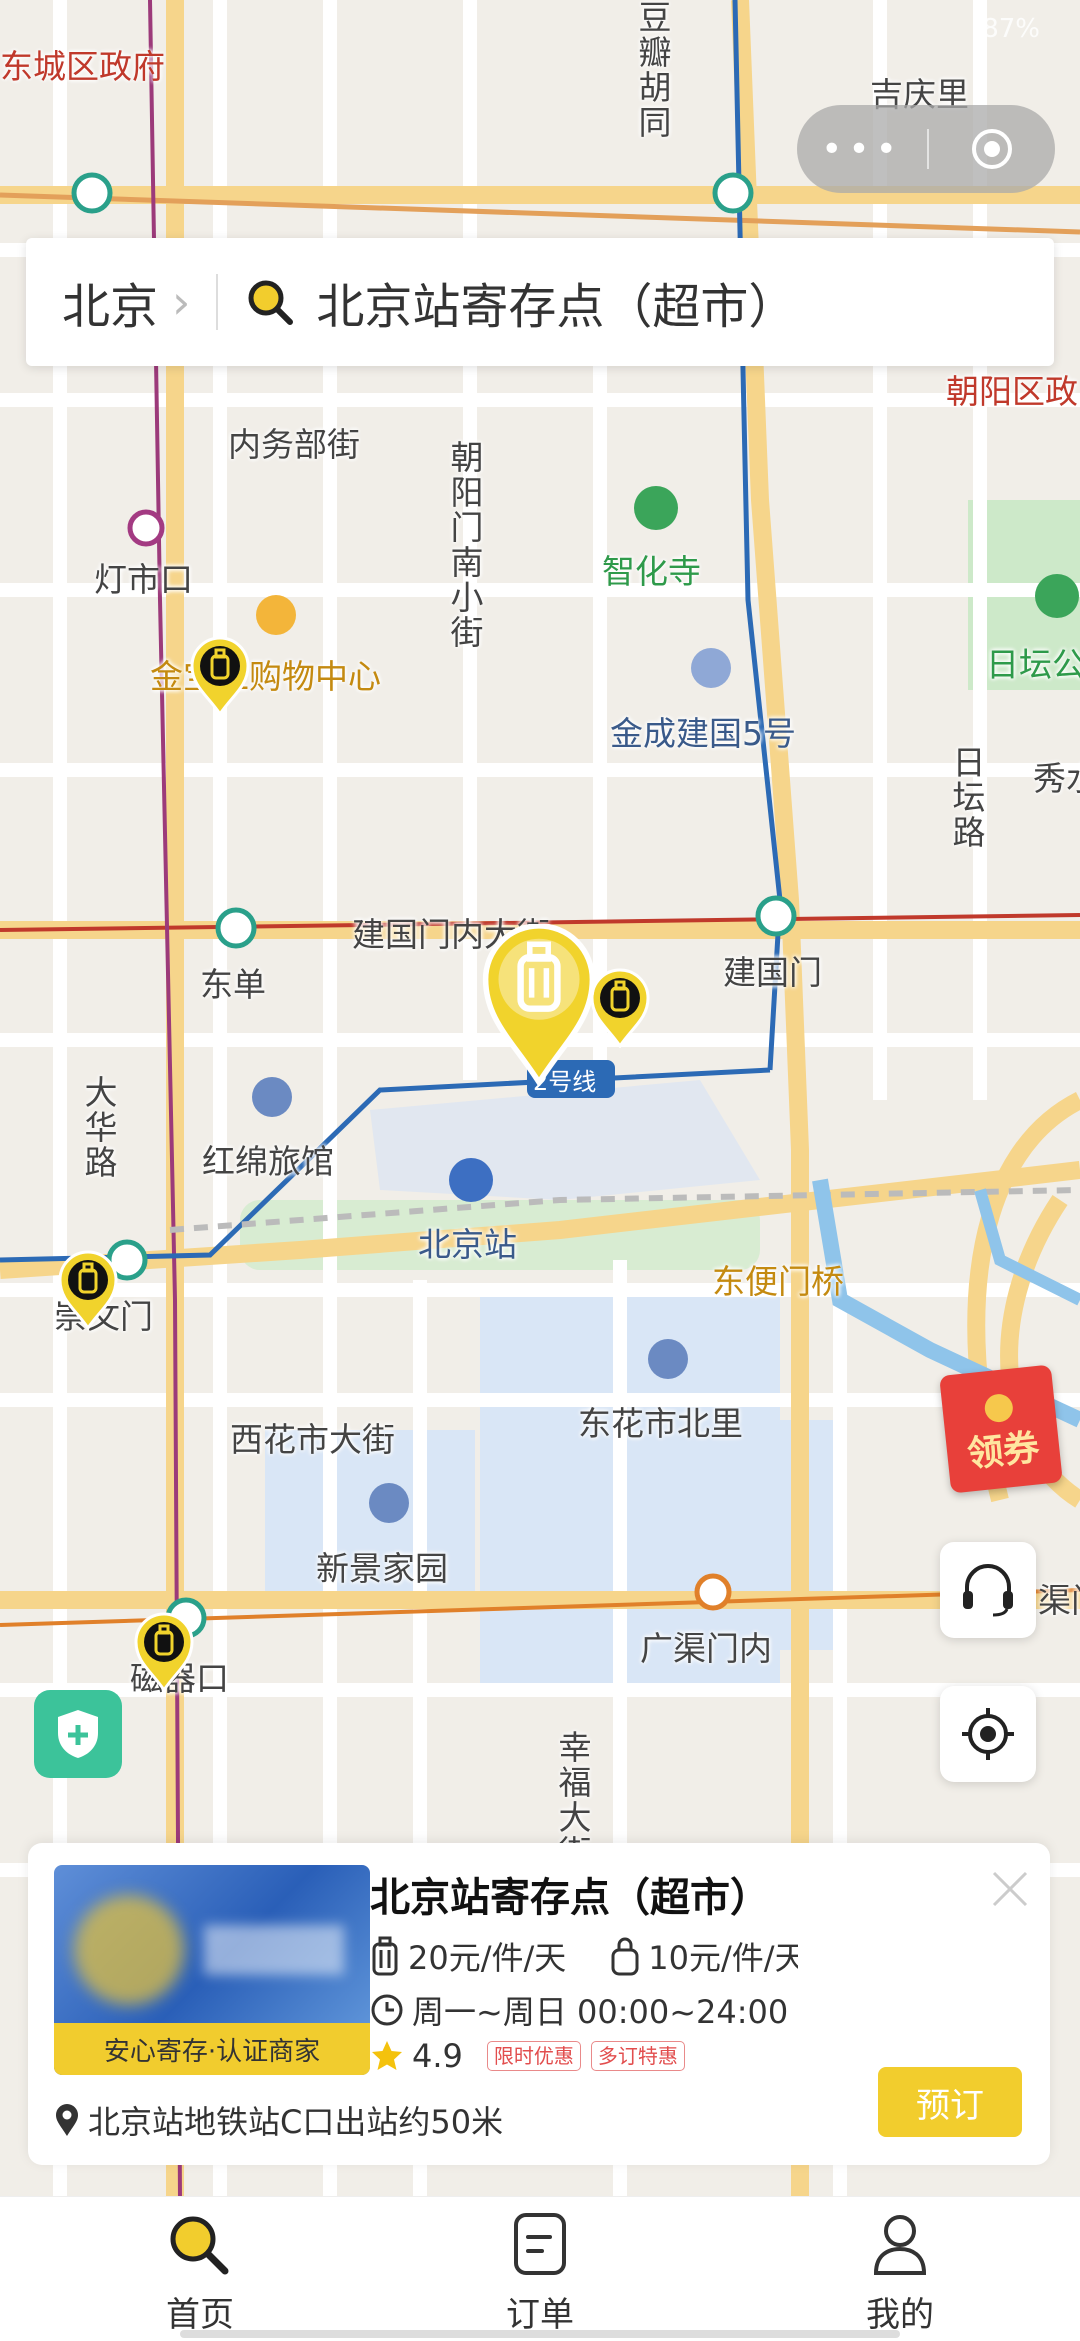  Describe the element at coordinates (1033, 664) in the screenshot. I see `map-label-ritan: 日坛公` at that location.